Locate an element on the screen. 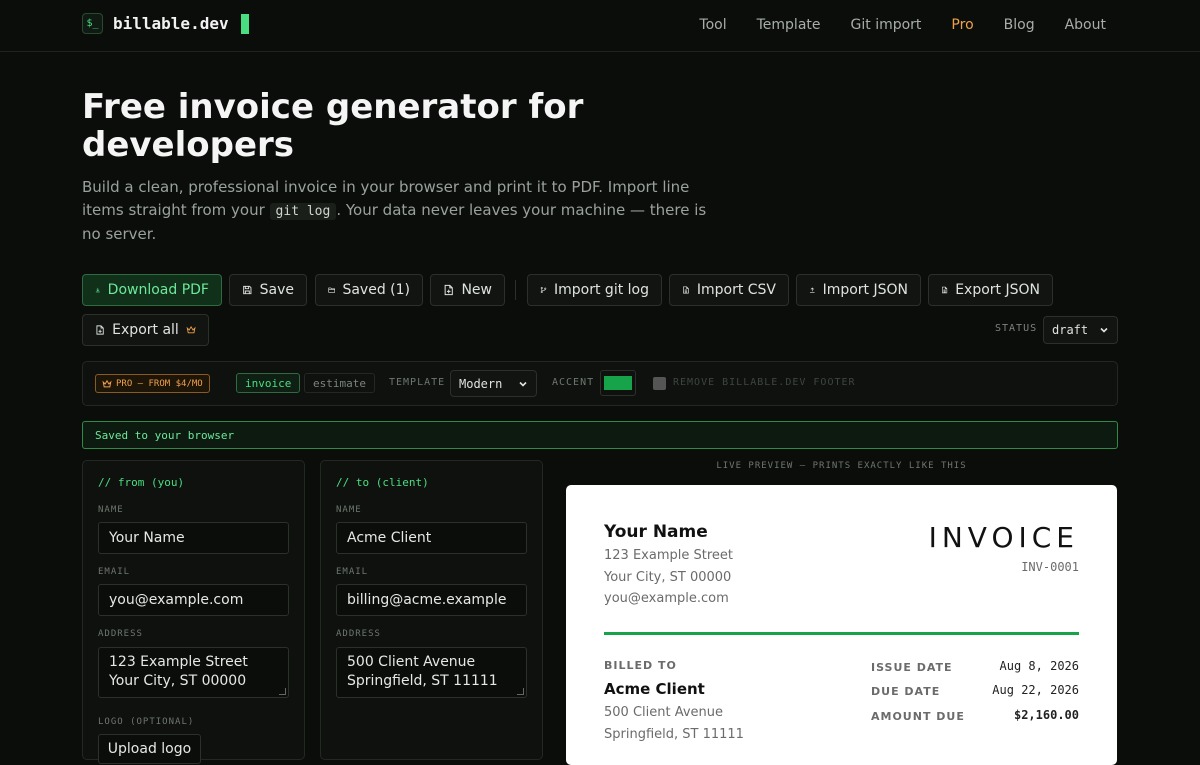 Image resolution: width=1200 pixels, height=765 pixels. to-address-line-2: Springfield, ST 11111 is located at coordinates (422, 681).